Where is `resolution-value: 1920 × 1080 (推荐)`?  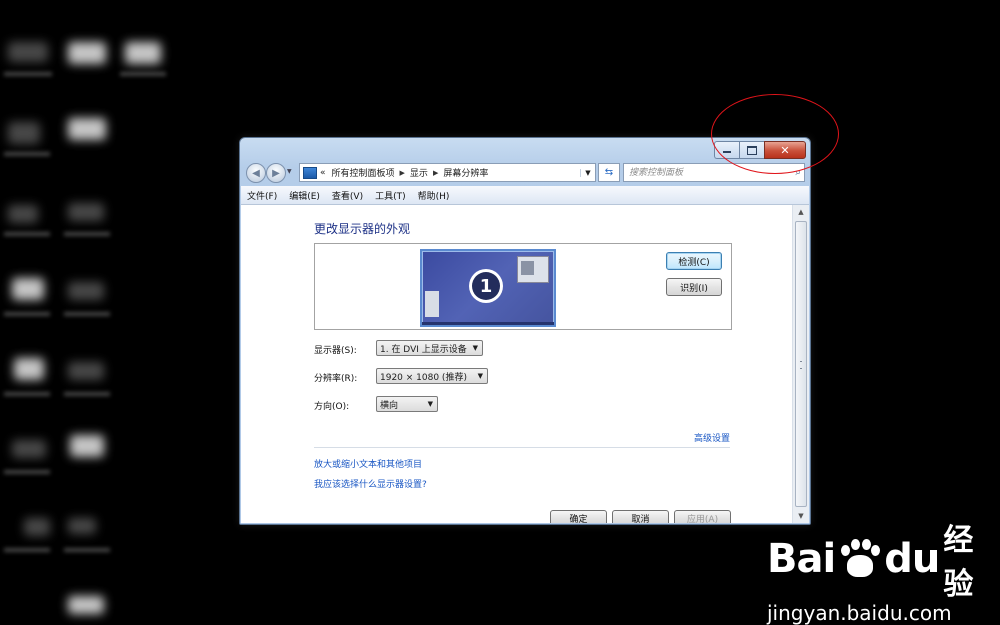
resolution-value: 1920 × 1080 (推荐) is located at coordinates (423, 377).